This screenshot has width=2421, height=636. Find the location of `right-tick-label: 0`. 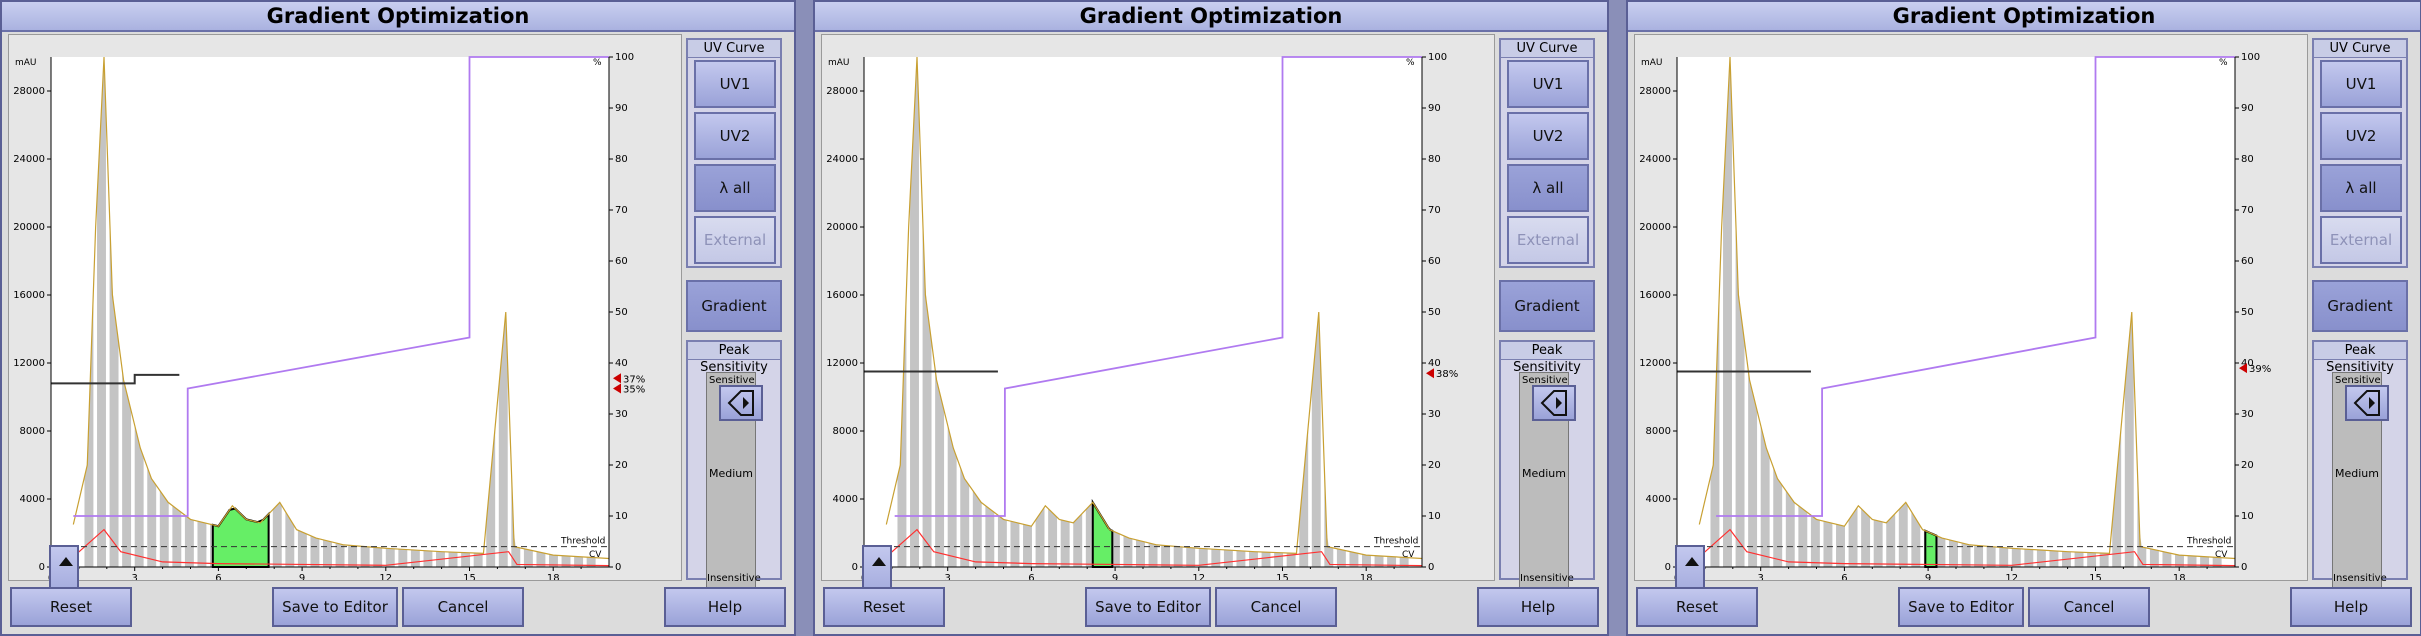

right-tick-label: 0 is located at coordinates (1431, 567).